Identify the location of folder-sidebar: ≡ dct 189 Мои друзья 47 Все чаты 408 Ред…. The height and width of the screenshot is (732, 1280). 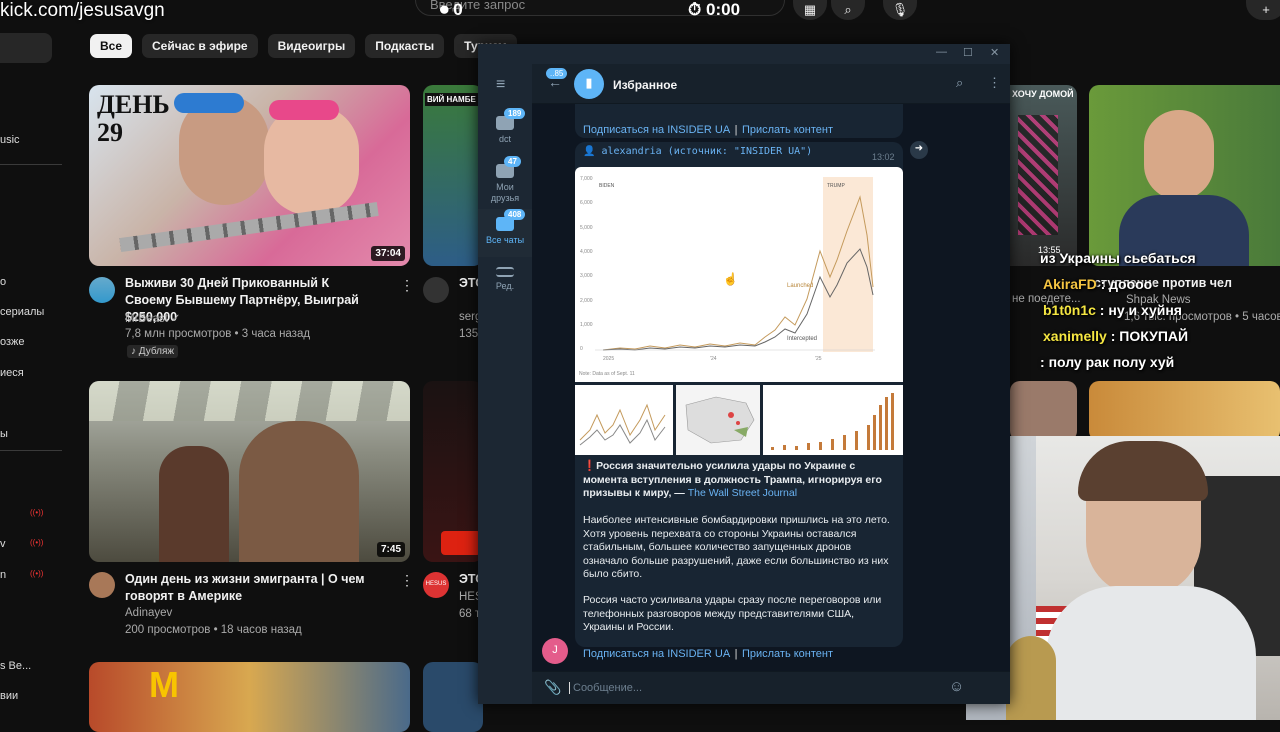
(505, 384).